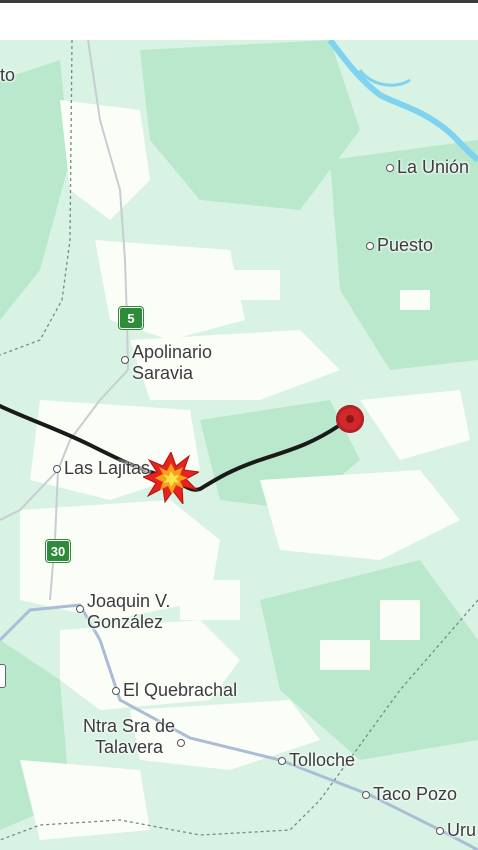 The width and height of the screenshot is (478, 850). I want to click on place-label-pto: to, so click(8, 75).